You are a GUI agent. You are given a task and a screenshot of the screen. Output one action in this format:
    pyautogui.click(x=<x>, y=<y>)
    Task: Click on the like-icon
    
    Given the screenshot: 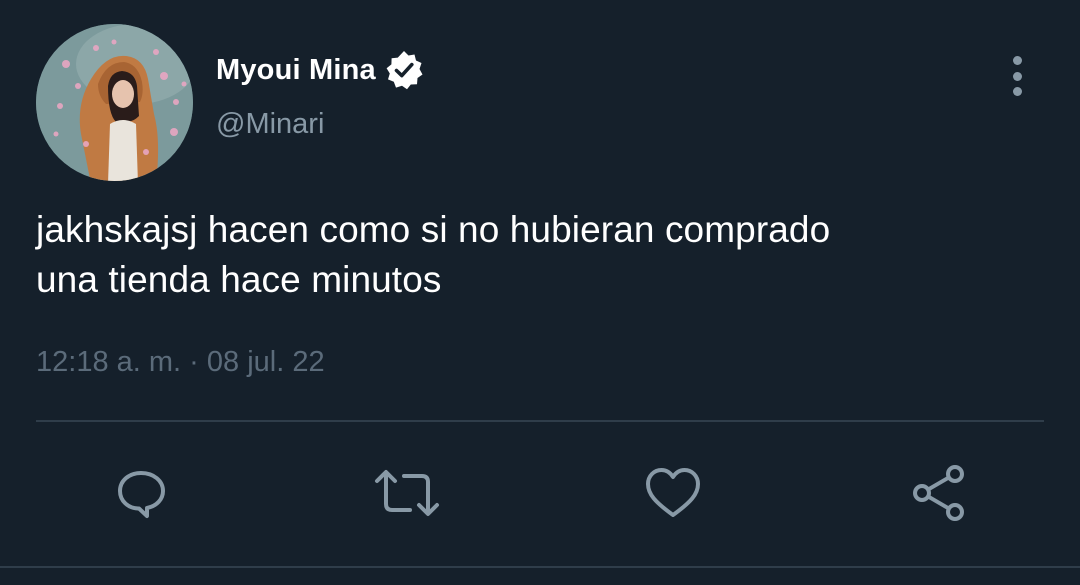 What is the action you would take?
    pyautogui.click(x=673, y=492)
    